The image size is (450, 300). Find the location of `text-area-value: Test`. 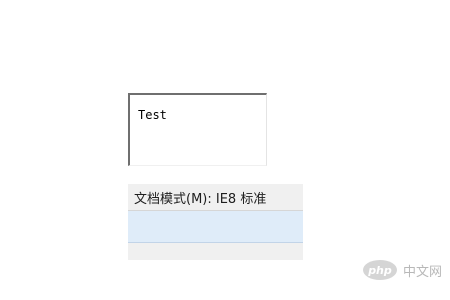

text-area-value: Test is located at coordinates (152, 115).